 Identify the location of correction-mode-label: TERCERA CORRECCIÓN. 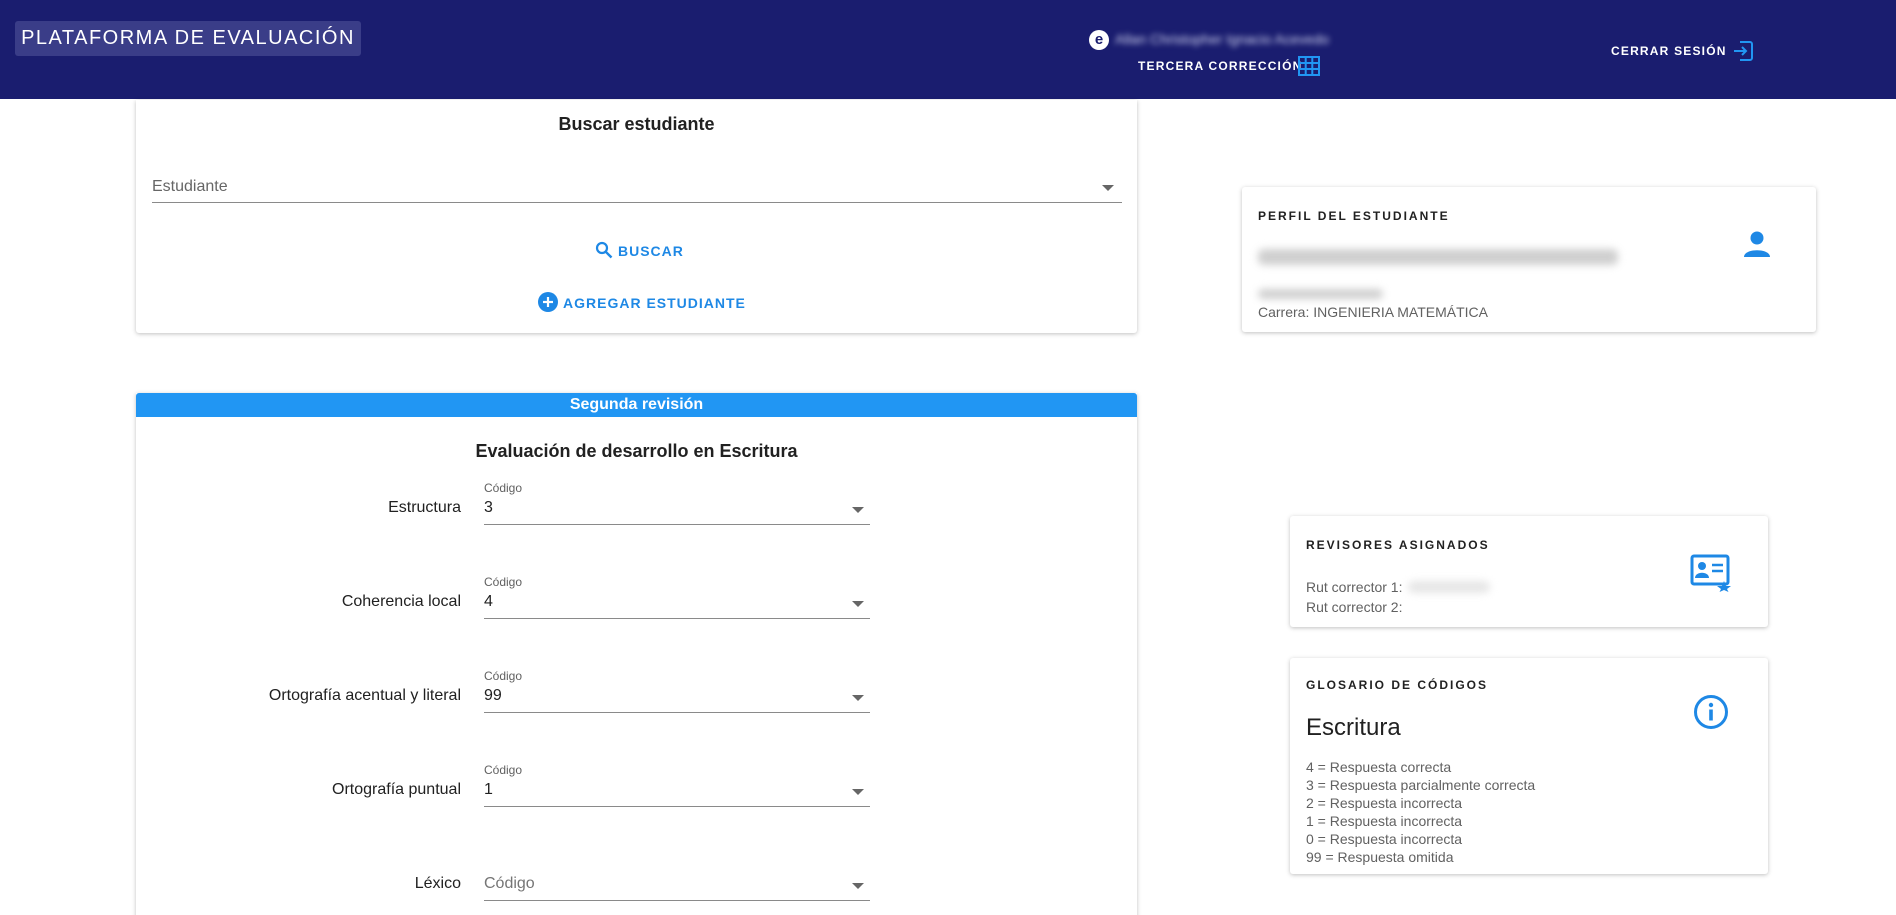
(1220, 66).